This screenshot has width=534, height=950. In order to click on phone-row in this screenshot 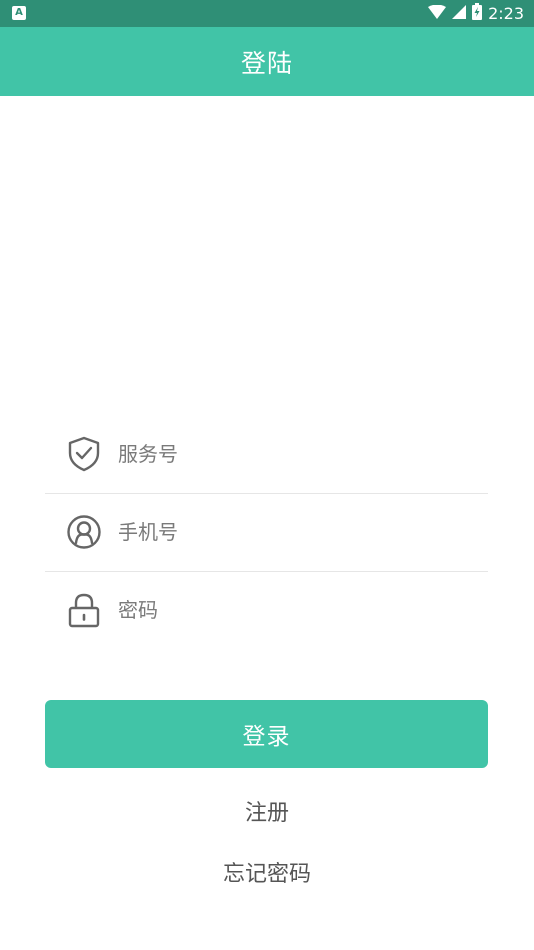, I will do `click(266, 532)`.